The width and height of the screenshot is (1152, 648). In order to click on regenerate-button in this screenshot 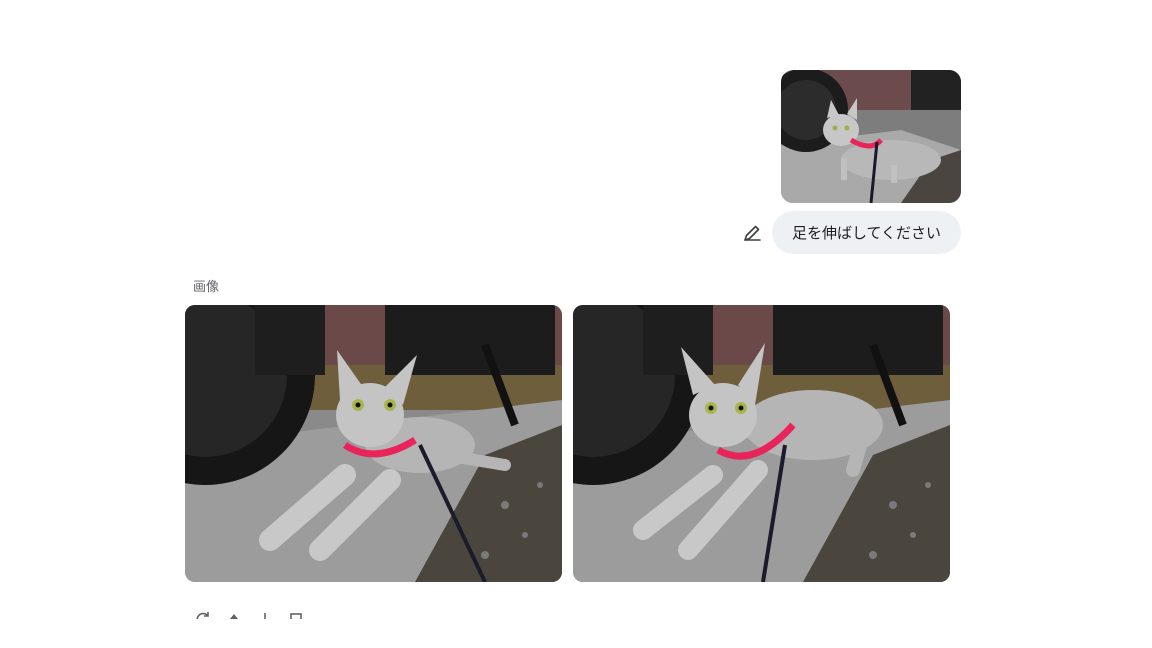, I will do `click(203, 615)`.